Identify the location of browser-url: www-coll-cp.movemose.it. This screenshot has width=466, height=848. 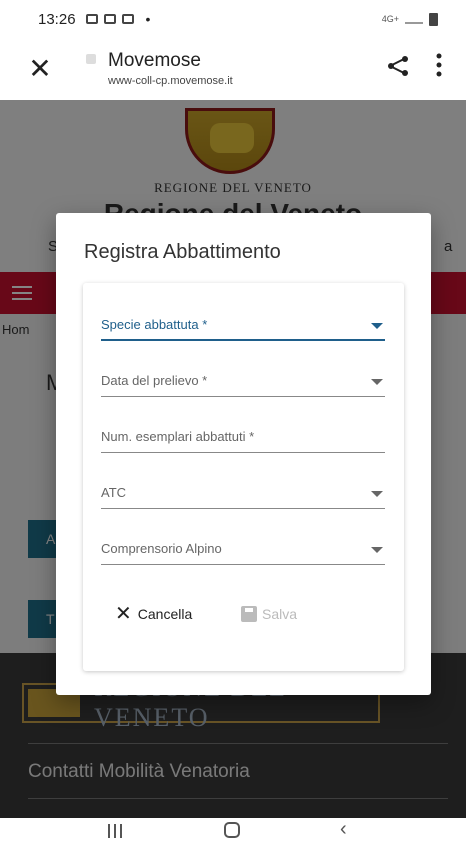
(170, 81).